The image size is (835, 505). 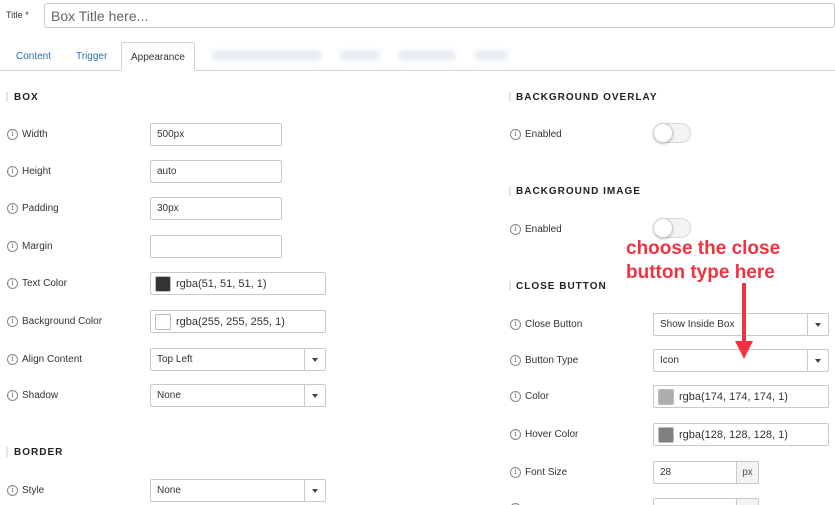 What do you see at coordinates (91, 56) in the screenshot?
I see `tab-trigger: Trigger` at bounding box center [91, 56].